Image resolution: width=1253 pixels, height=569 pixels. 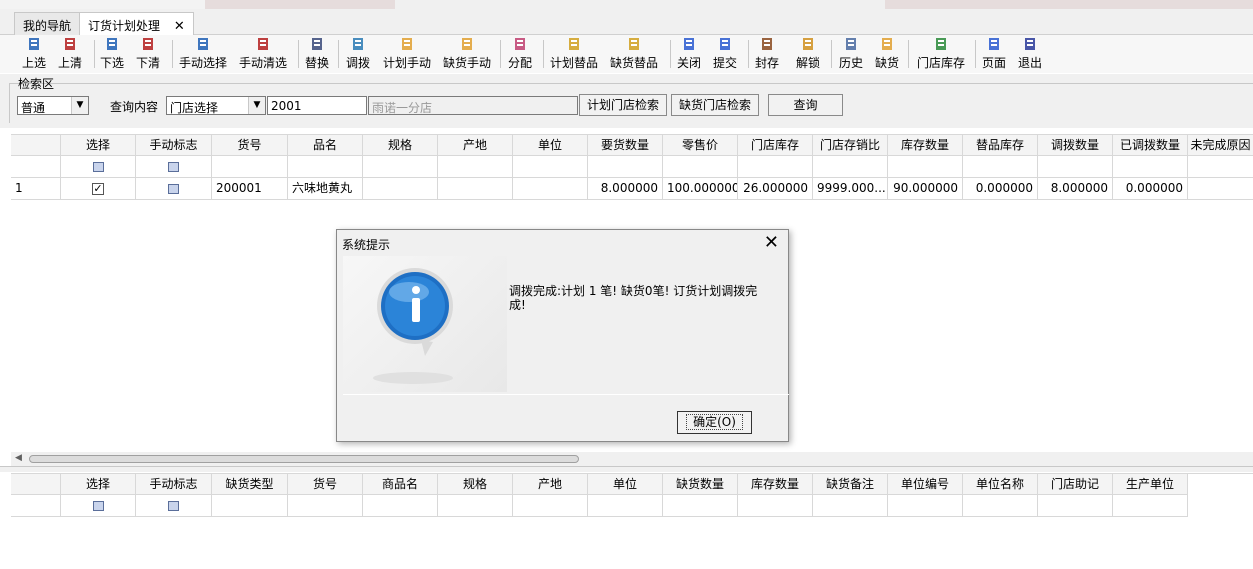 I want to click on manual-flag-checkbox, so click(x=173, y=188).